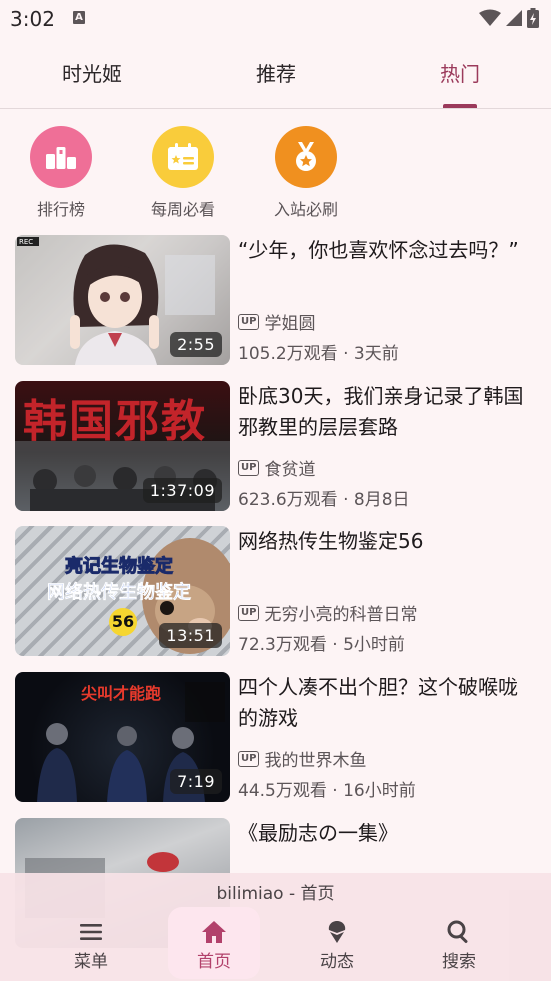  Describe the element at coordinates (182, 490) in the screenshot. I see `video-duration: 1:37:09` at that location.